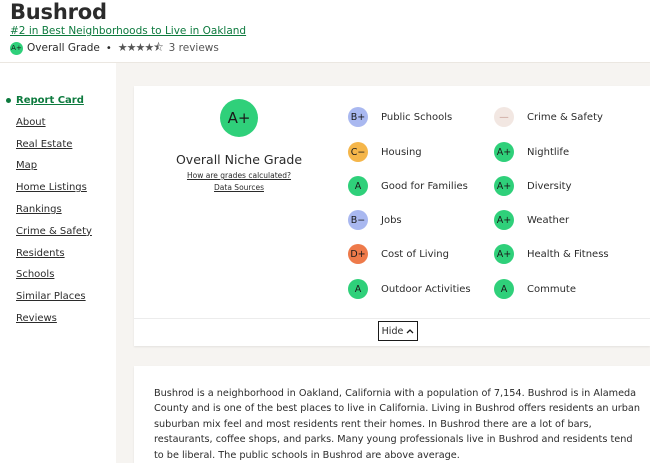  What do you see at coordinates (50, 100) in the screenshot?
I see `sidebar-item-label: Report Card` at bounding box center [50, 100].